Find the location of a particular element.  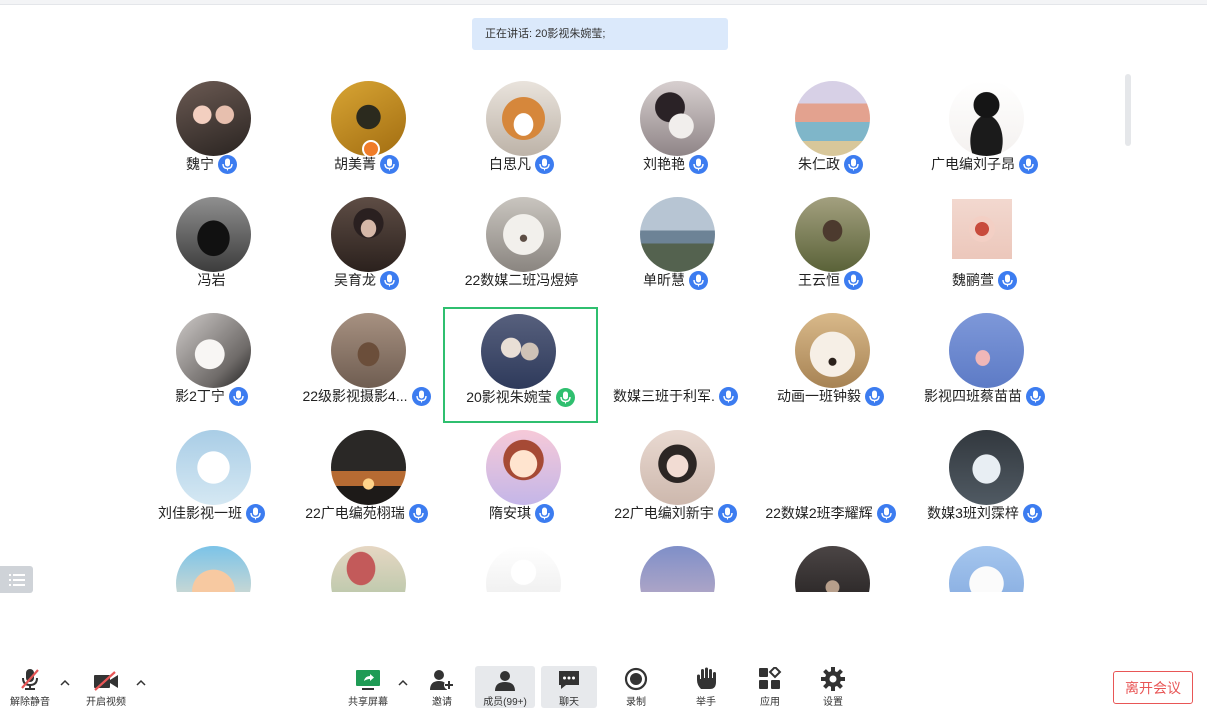

share-options-caret is located at coordinates (403, 683).